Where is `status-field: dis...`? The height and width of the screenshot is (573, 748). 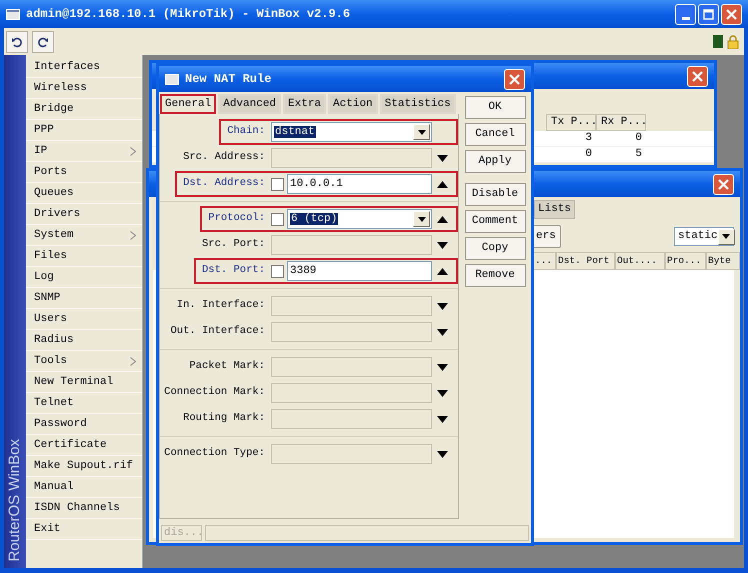 status-field: dis... is located at coordinates (181, 533).